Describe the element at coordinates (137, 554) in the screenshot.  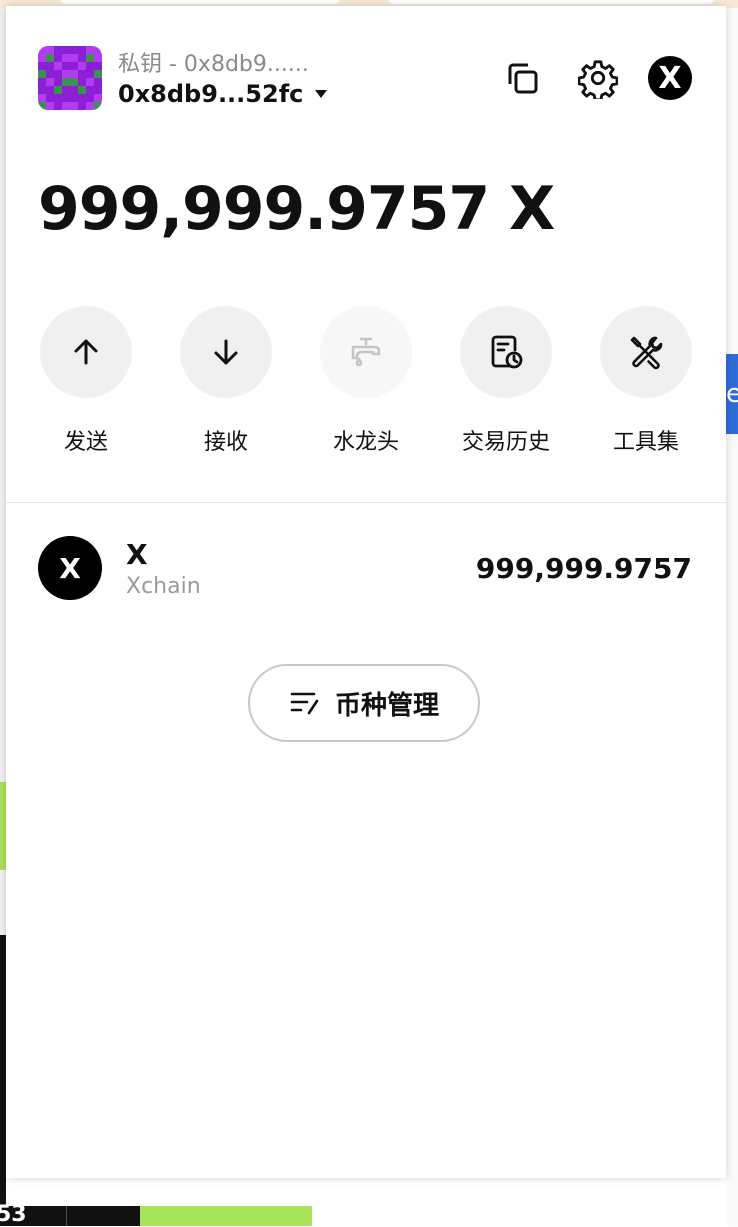
I see `token-symbol: X` at that location.